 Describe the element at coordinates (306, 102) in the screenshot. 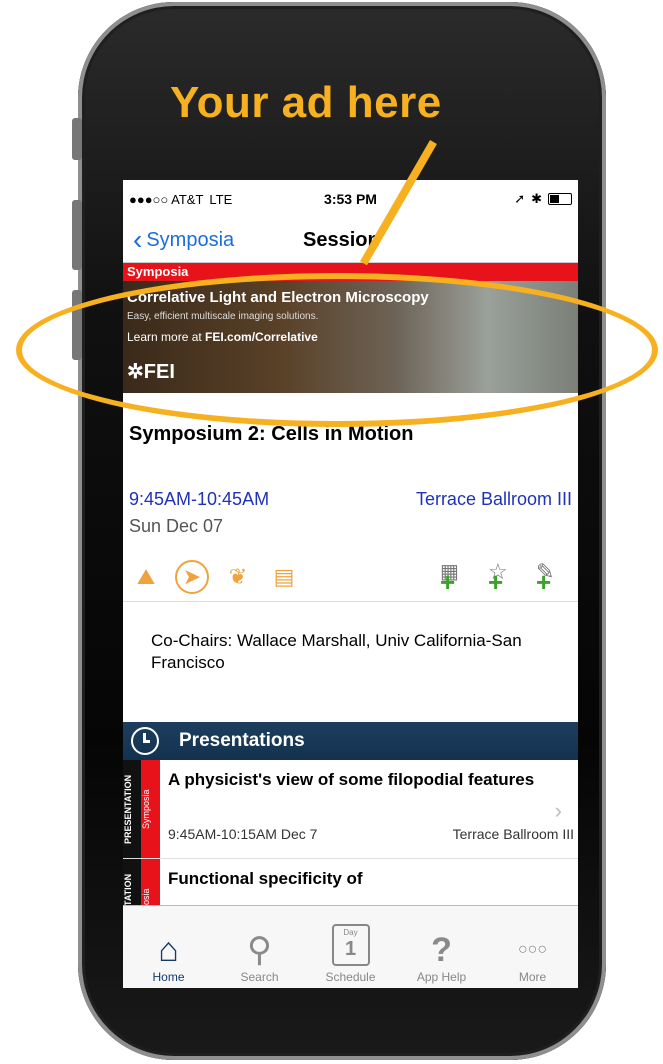

I see `ad-callout: Your ad here` at that location.